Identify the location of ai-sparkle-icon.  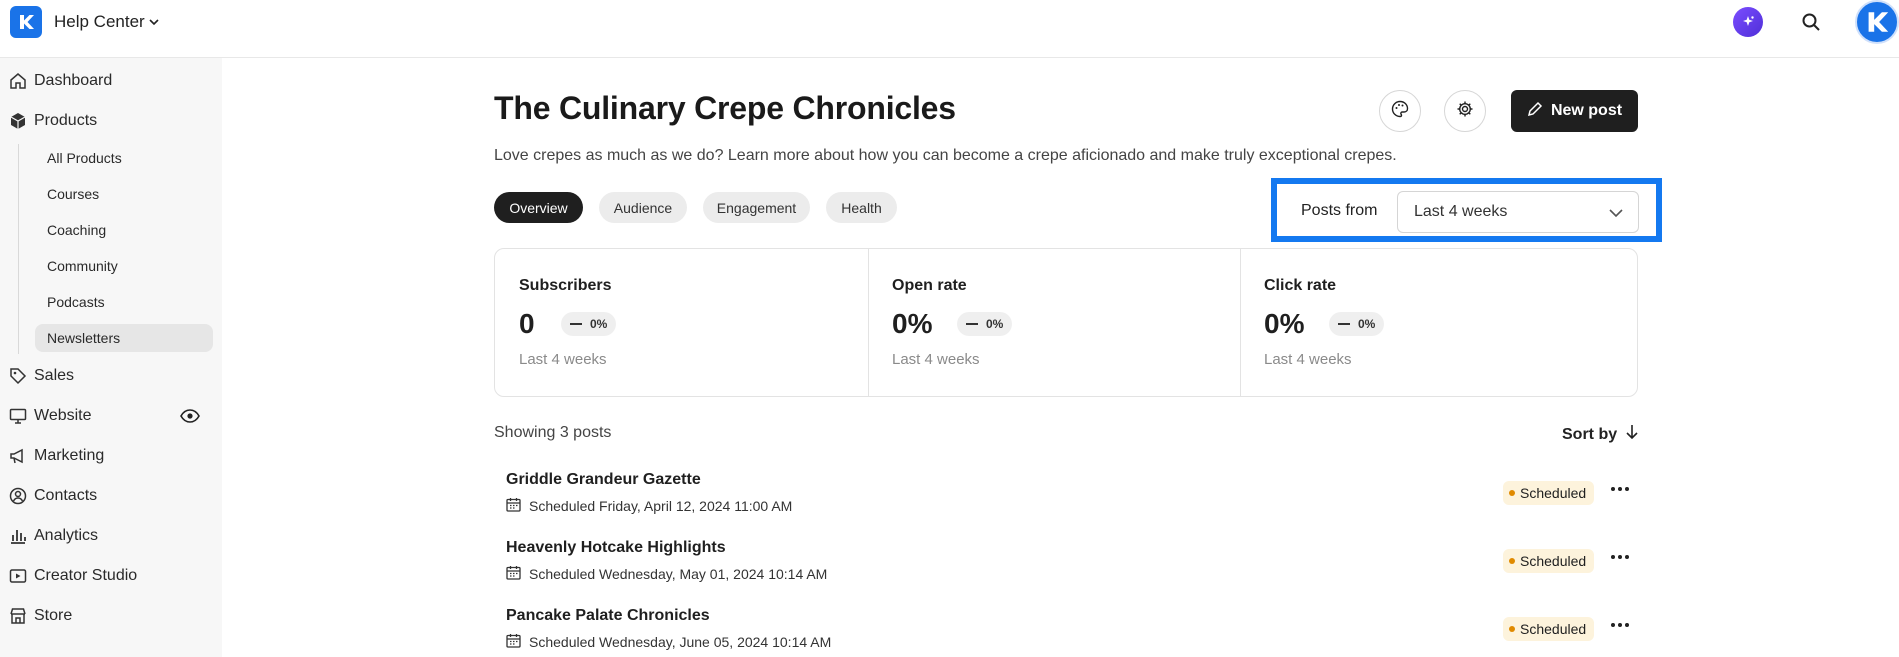
(1748, 22).